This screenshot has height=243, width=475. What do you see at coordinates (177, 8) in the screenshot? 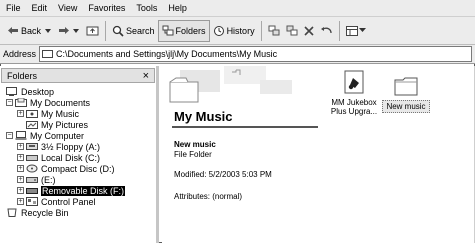
I see `menu-help: Help` at bounding box center [177, 8].